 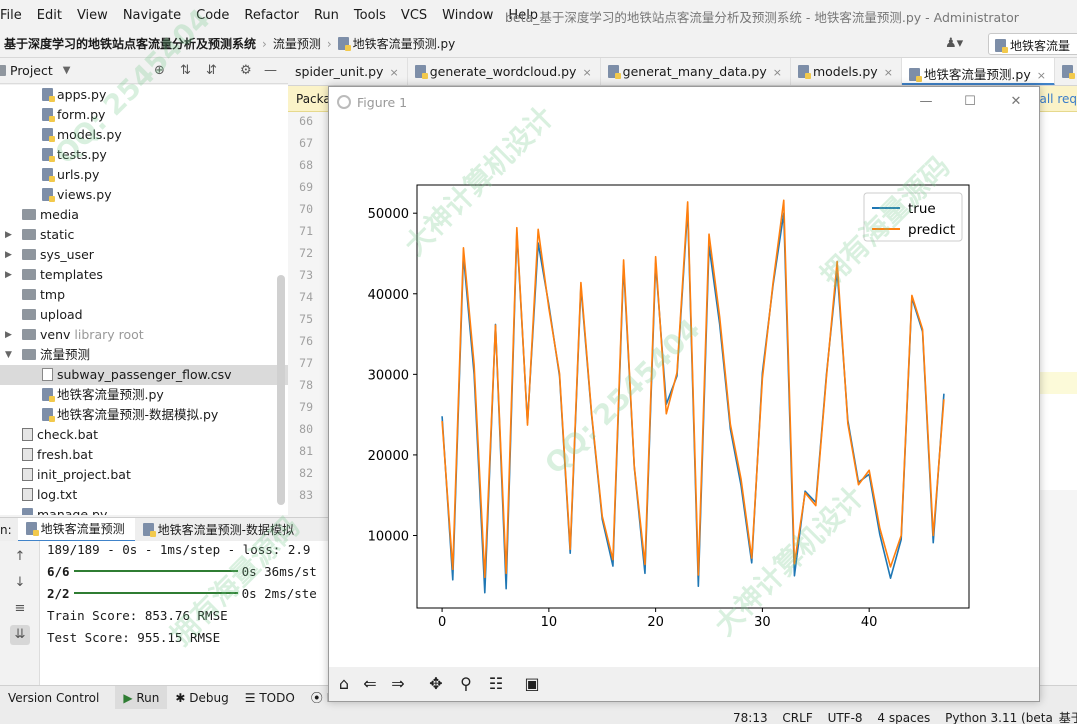 What do you see at coordinates (398, 684) in the screenshot?
I see `forward-icon: ⇒` at bounding box center [398, 684].